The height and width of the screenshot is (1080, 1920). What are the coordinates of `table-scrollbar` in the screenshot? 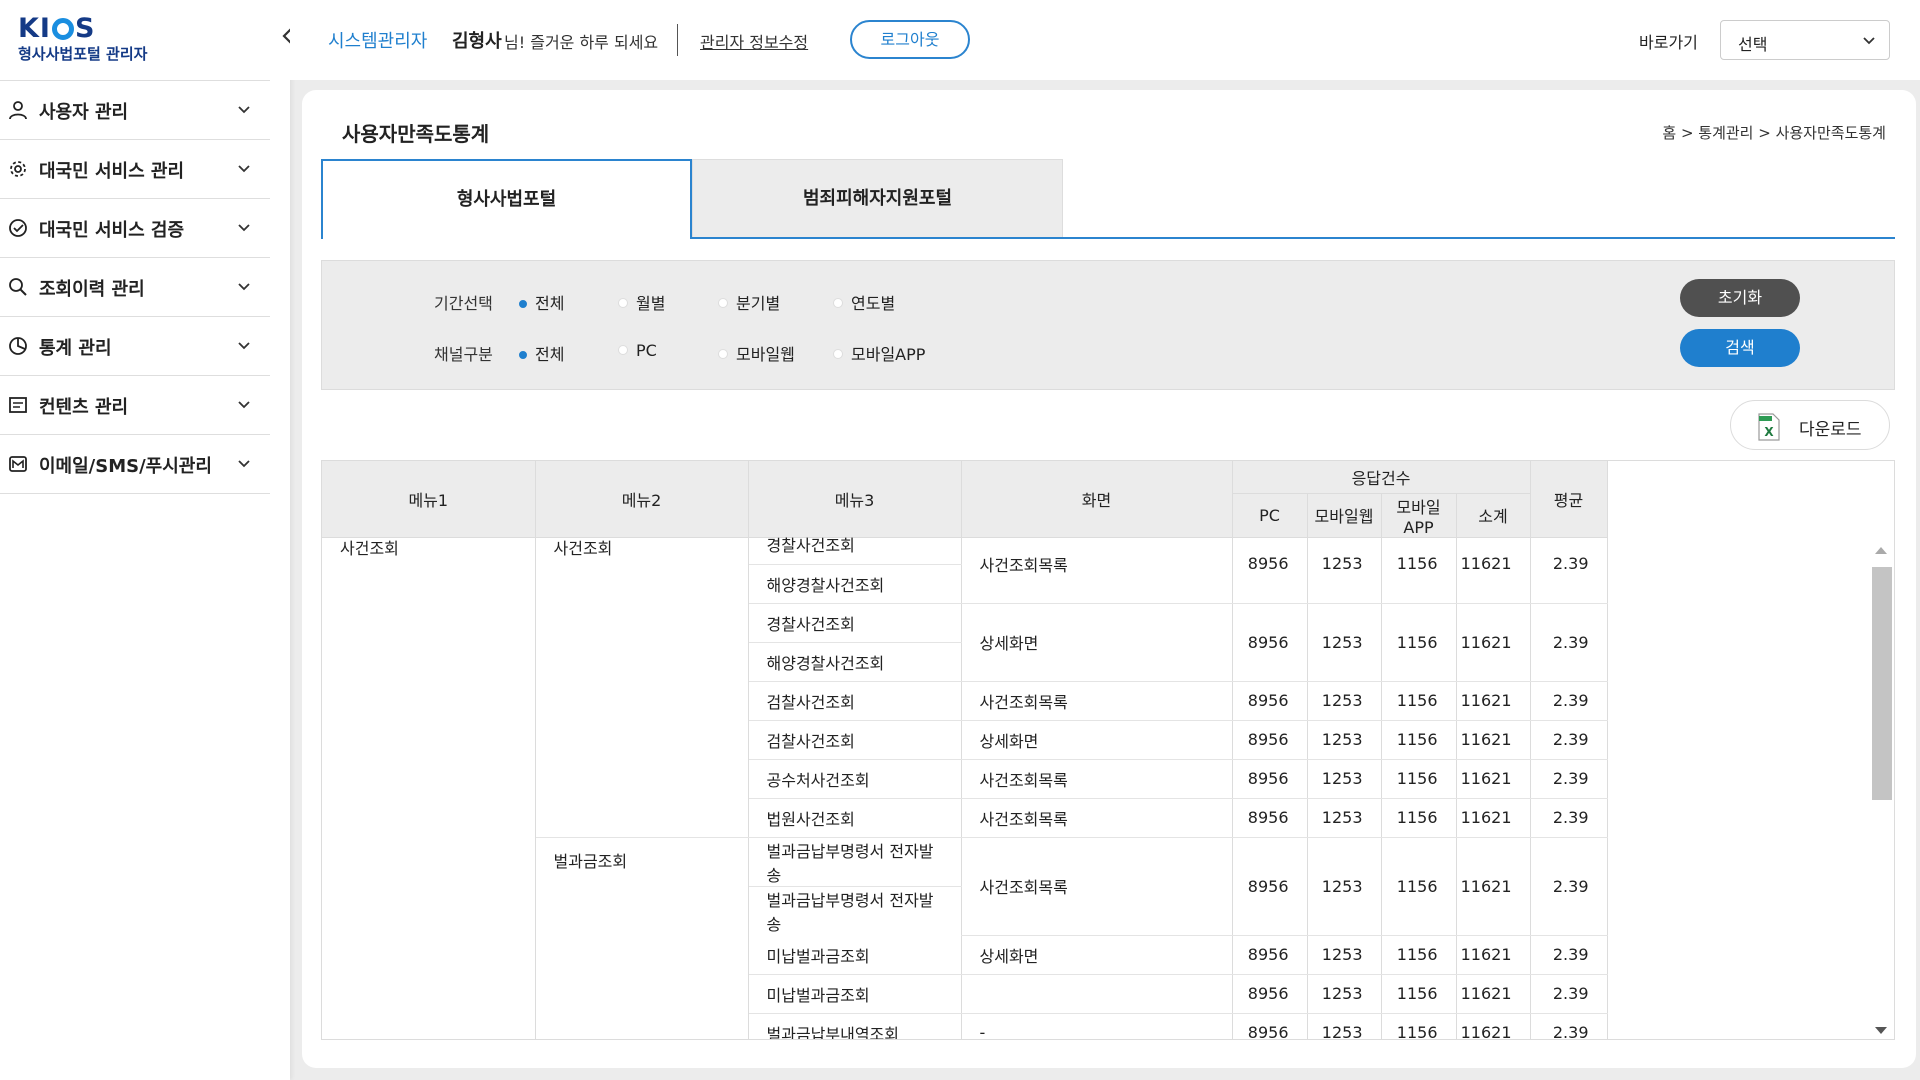 It's located at (1881, 790).